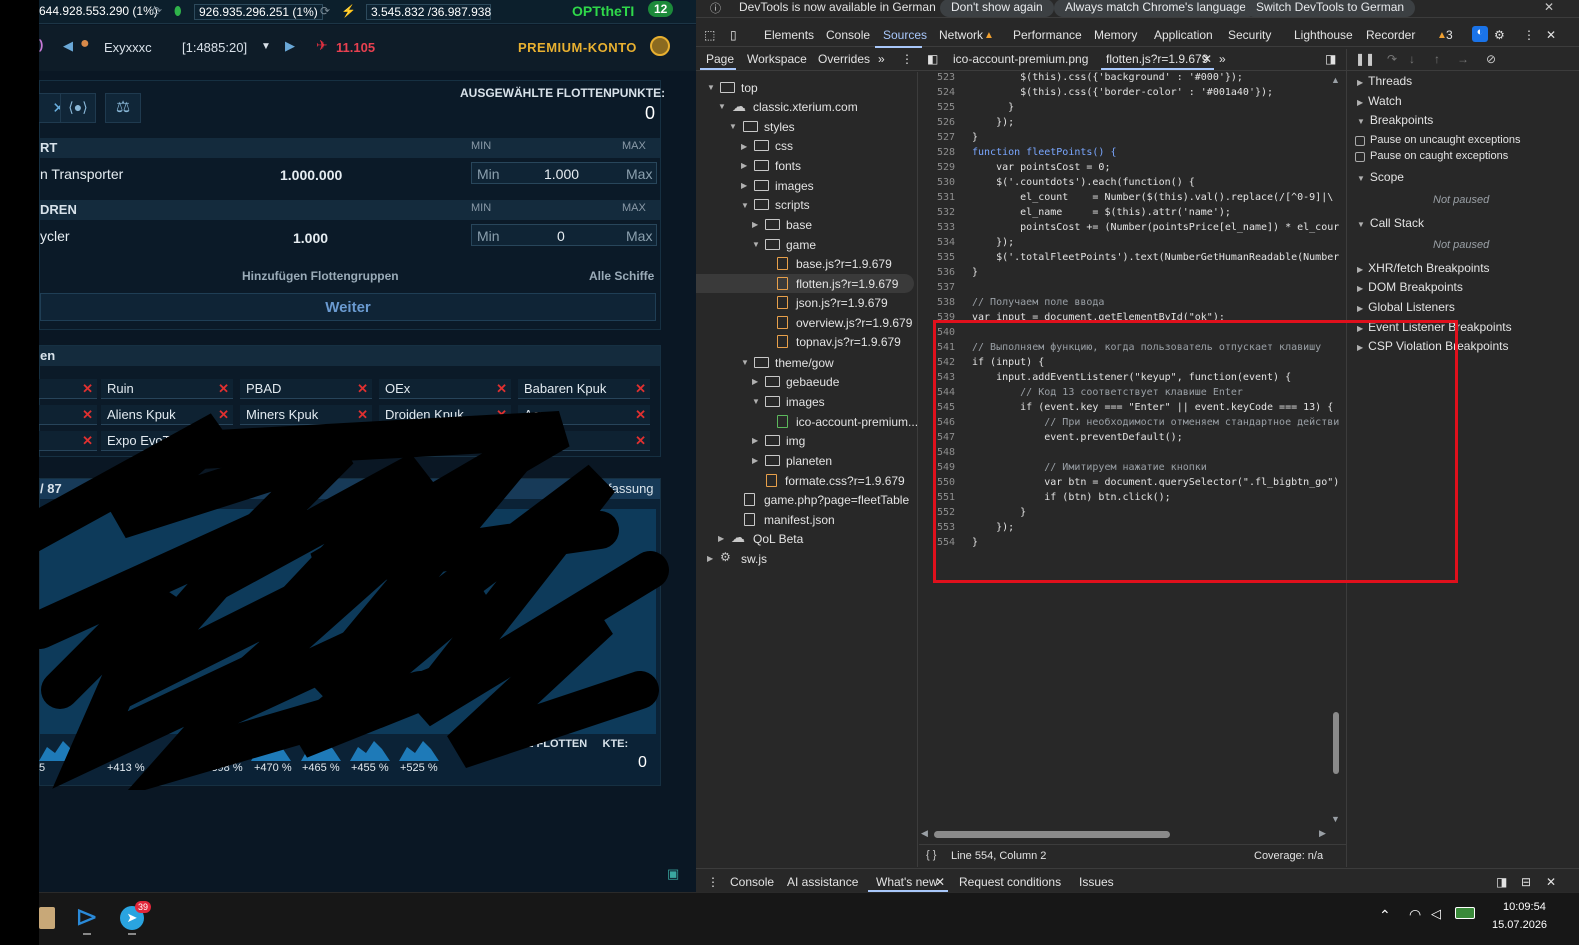 This screenshot has height=945, width=1579. What do you see at coordinates (1519, 925) in the screenshot?
I see `clock-date: 15.07.2026` at bounding box center [1519, 925].